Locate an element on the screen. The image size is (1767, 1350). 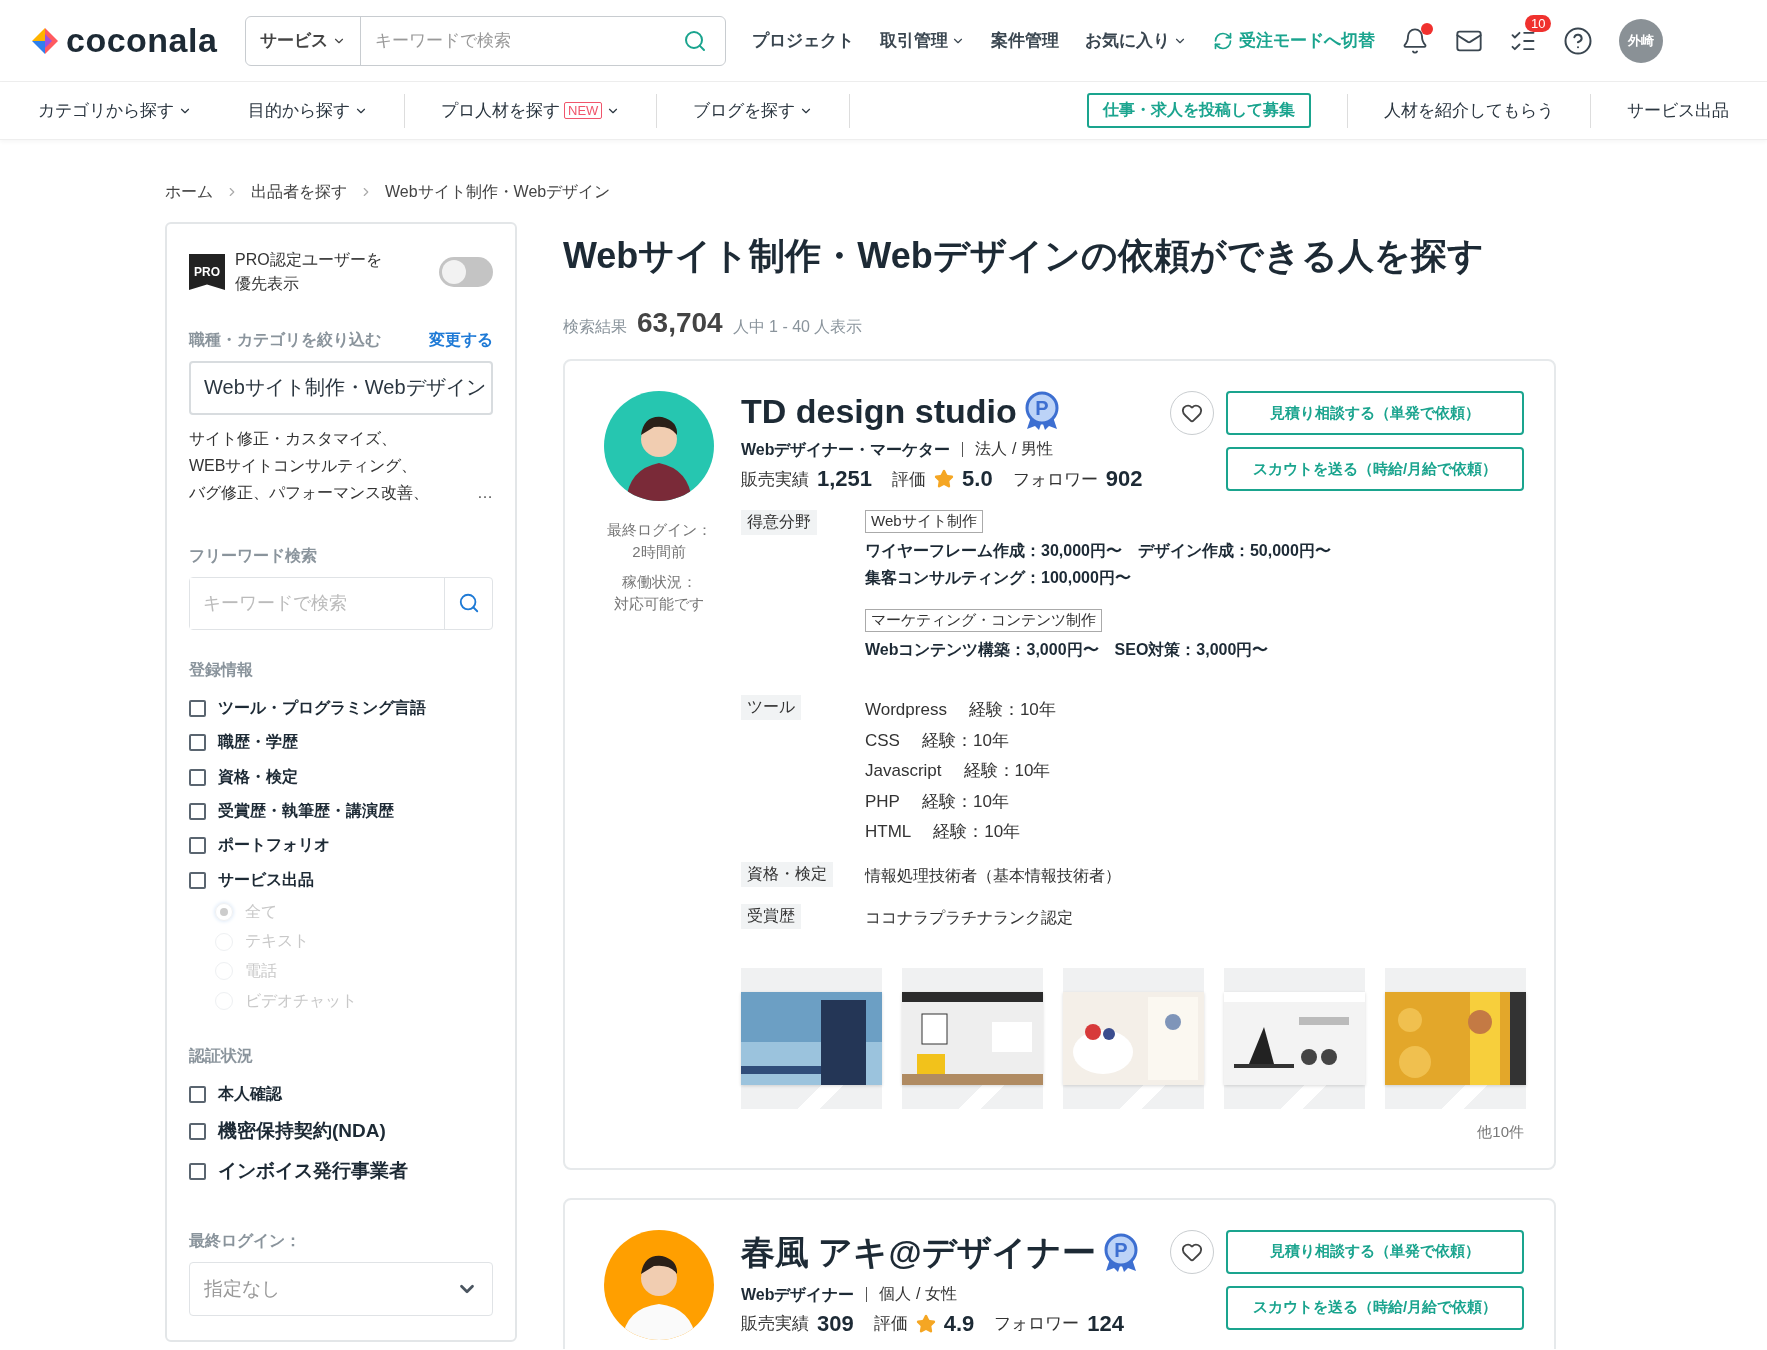
section-heading: 最終ログイン： is located at coordinates (245, 1241).